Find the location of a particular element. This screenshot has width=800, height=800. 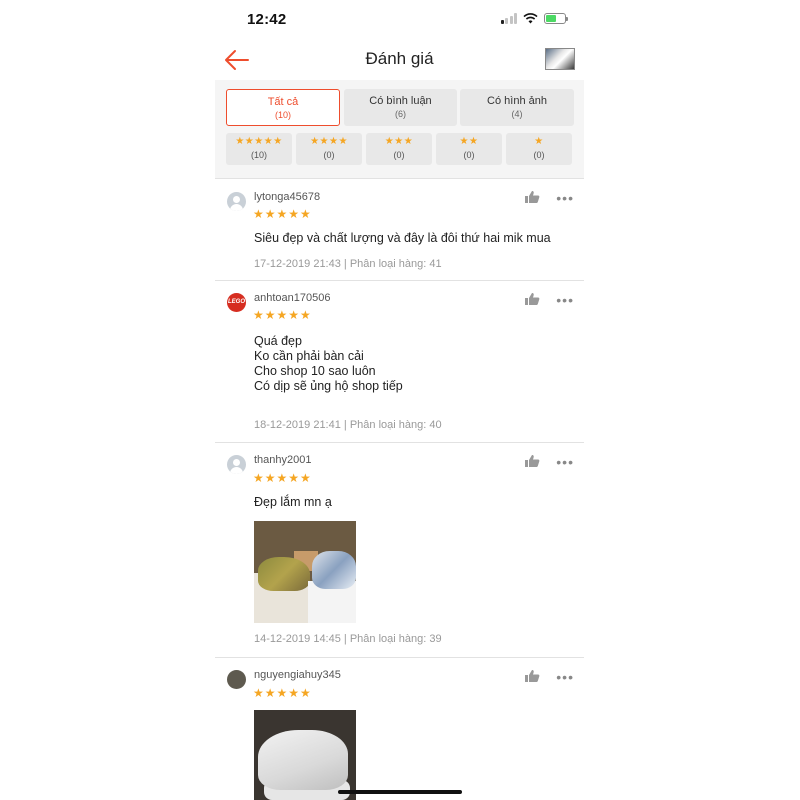

filter-1-star-count: (0) is located at coordinates (539, 155).